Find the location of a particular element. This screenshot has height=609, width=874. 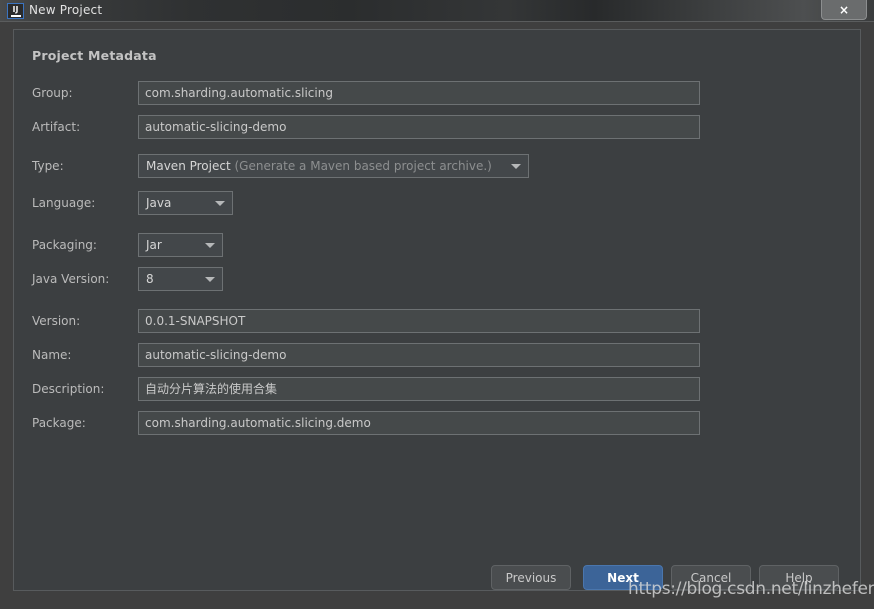

version-input: 0.0.1-SNAPSHOT is located at coordinates (419, 321).